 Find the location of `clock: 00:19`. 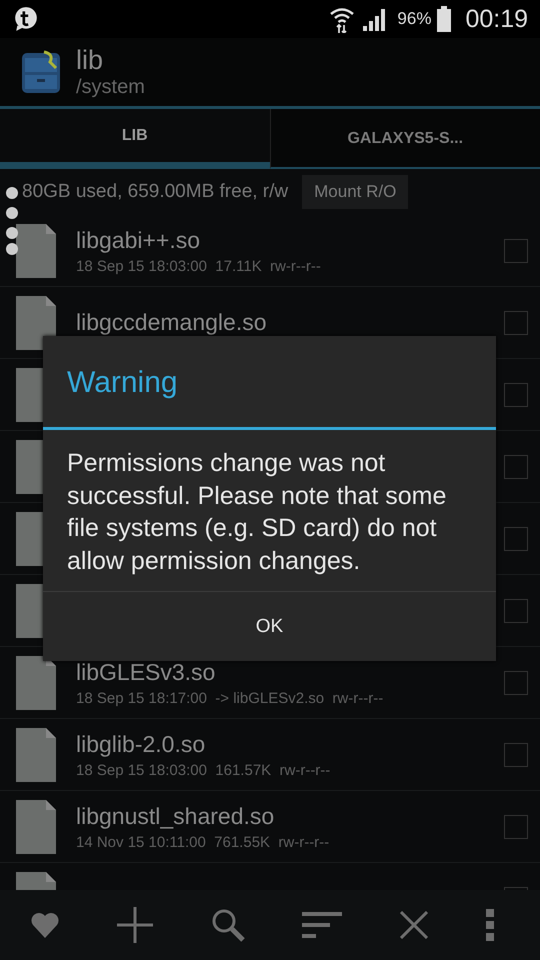

clock: 00:19 is located at coordinates (496, 19).